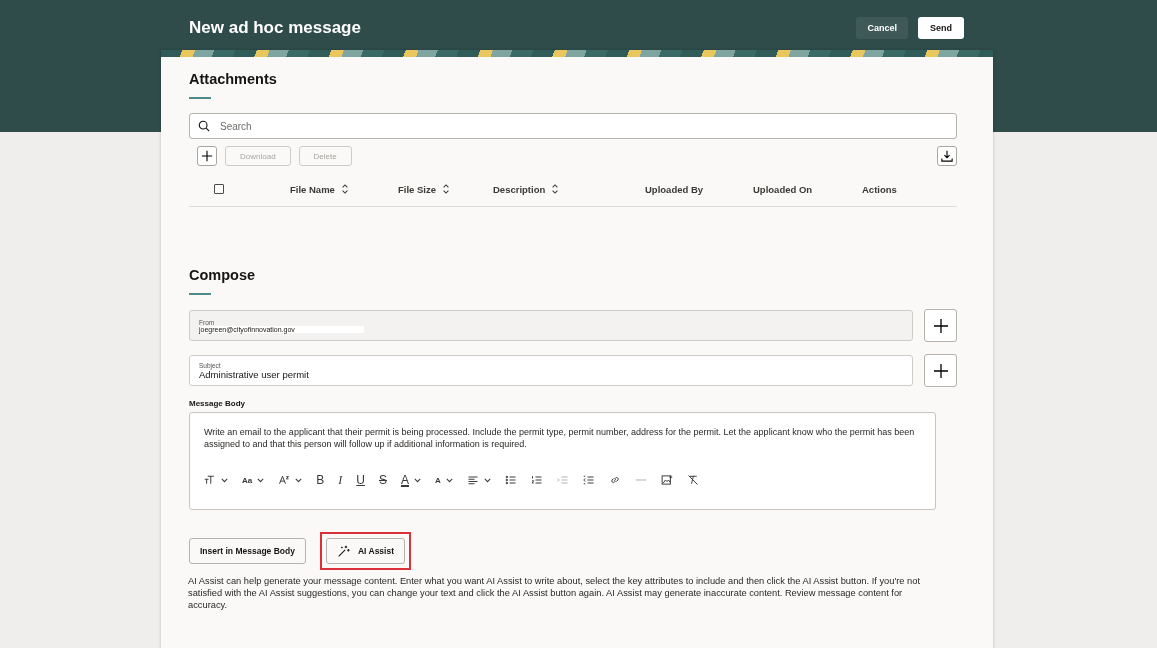 The image size is (1157, 648). I want to click on indent-icon, so click(562, 480).